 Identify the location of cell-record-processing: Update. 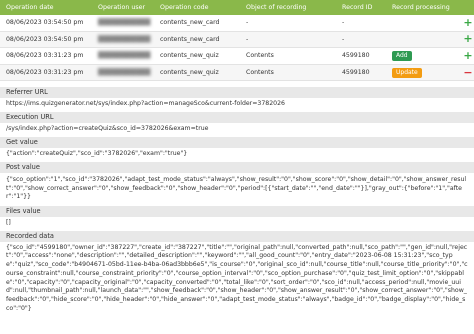
(421, 73).